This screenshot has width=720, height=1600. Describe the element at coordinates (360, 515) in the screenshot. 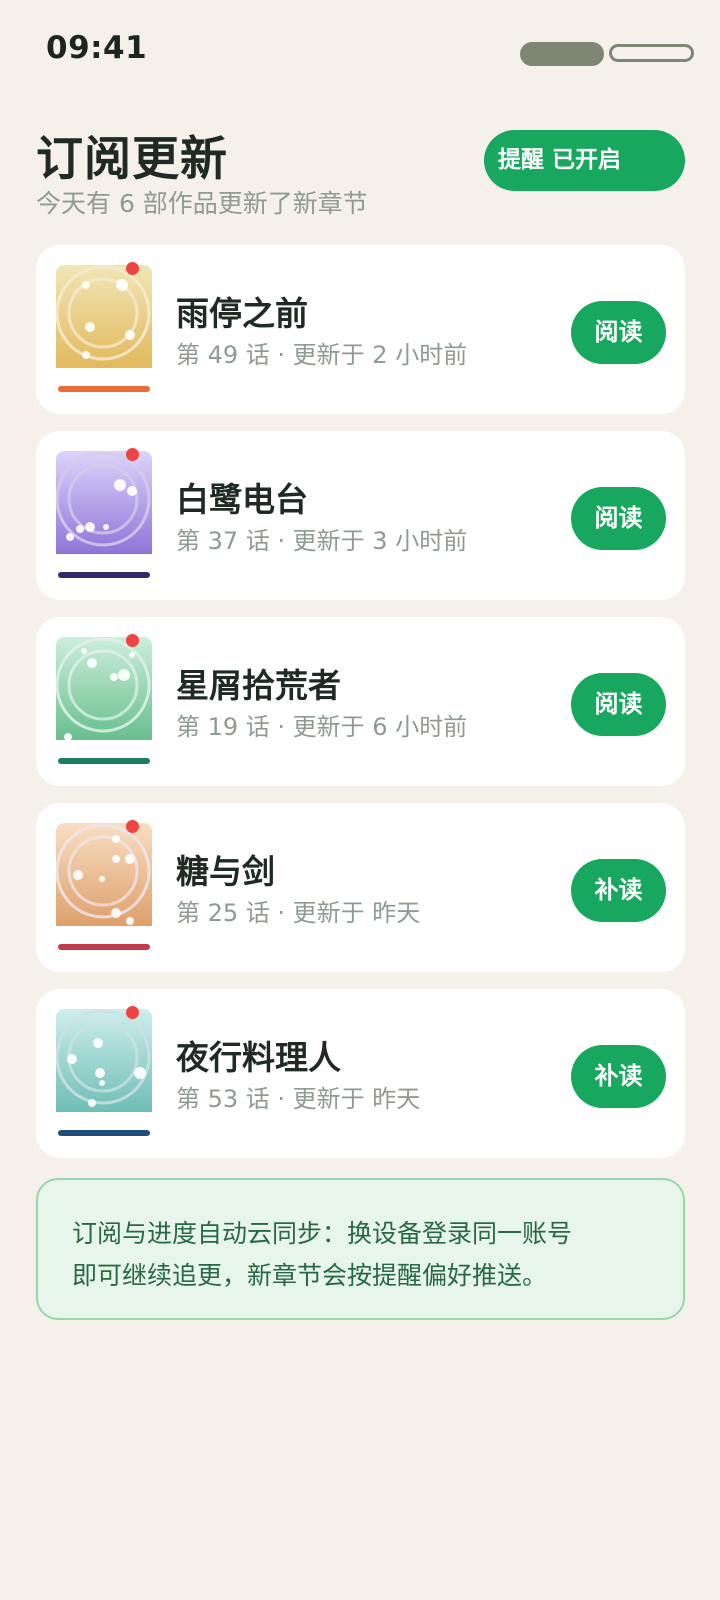

I see `update-card: 白鹭电台 第 37 话 · 更新于 3 小时前 阅读` at that location.